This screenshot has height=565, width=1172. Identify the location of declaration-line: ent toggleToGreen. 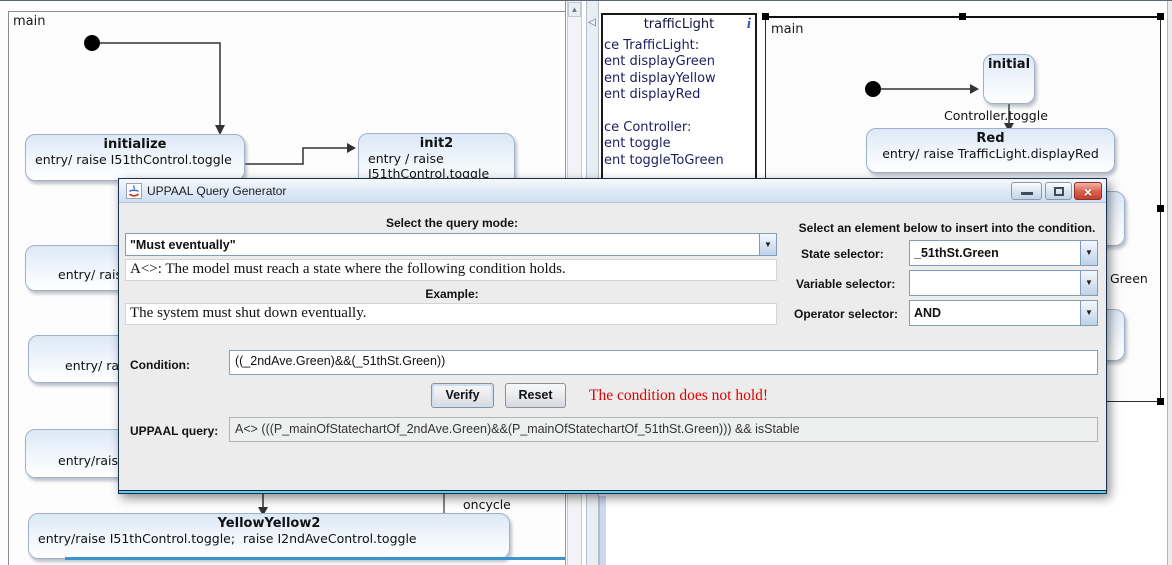
(664, 160).